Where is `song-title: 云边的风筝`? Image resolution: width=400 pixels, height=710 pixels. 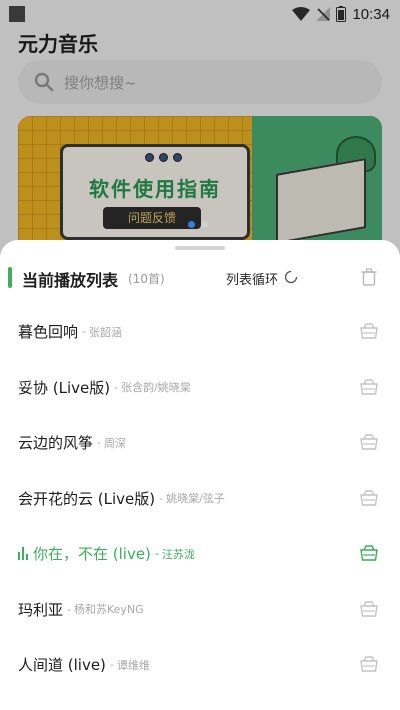 song-title: 云边的风筝 is located at coordinates (56, 443).